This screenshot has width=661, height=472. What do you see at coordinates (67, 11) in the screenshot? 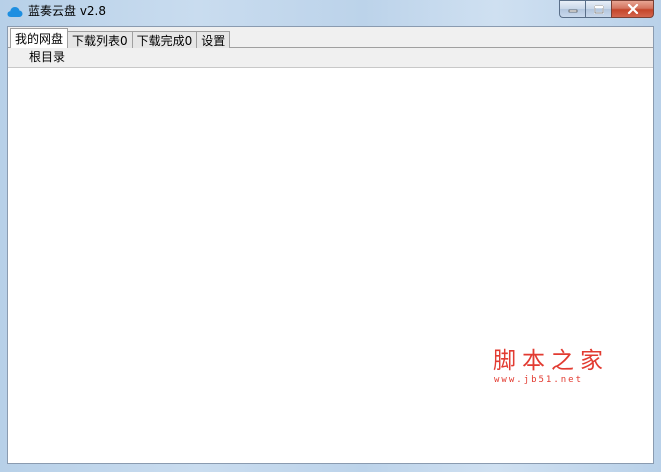
I see `window-title: 蓝奏云盘 v2.8` at bounding box center [67, 11].